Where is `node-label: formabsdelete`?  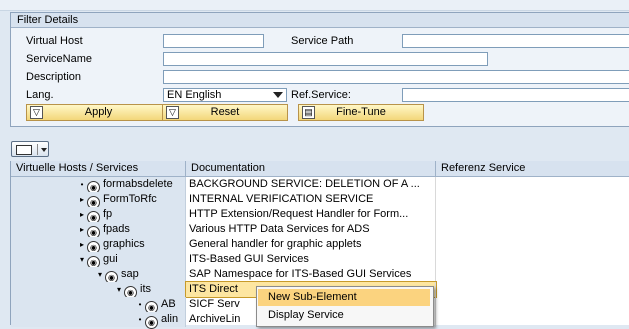 node-label: formabsdelete is located at coordinates (138, 184).